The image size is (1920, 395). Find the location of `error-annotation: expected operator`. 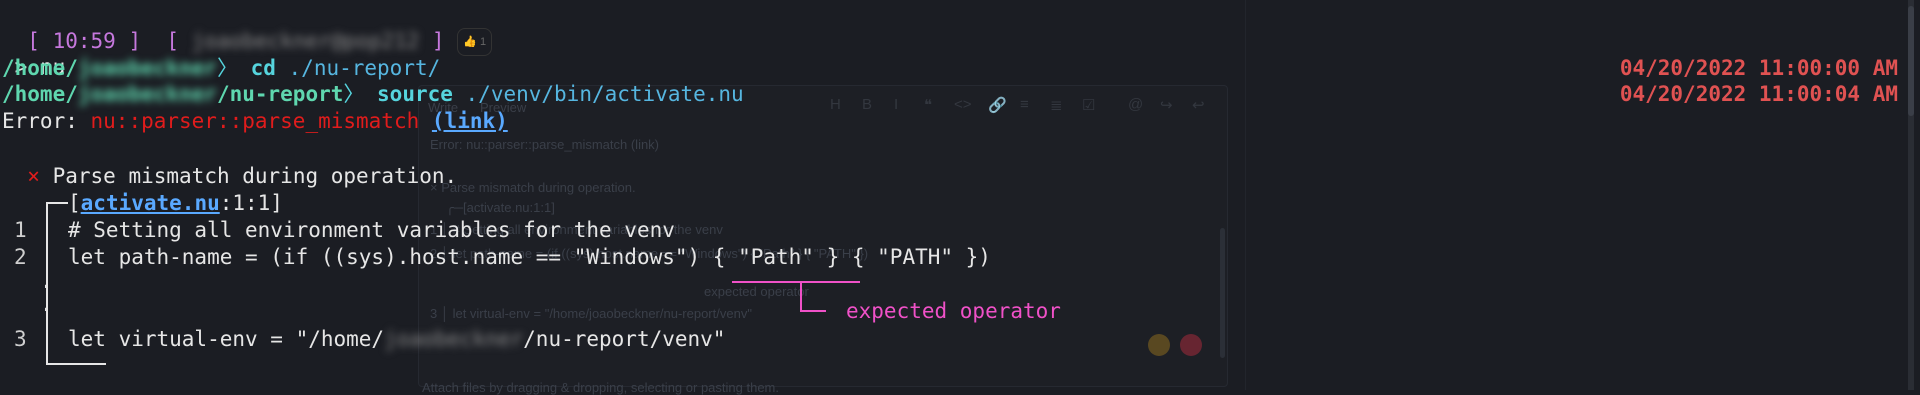

error-annotation: expected operator is located at coordinates (953, 311).